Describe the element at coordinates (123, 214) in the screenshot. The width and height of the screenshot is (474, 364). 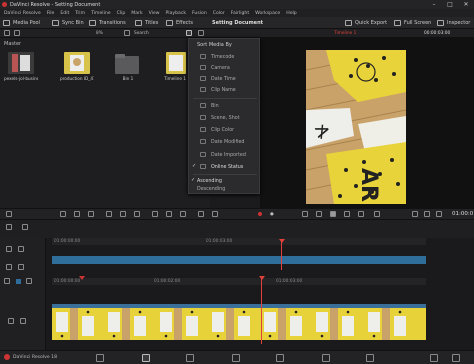
I see `overwrite-clip-icon` at that location.